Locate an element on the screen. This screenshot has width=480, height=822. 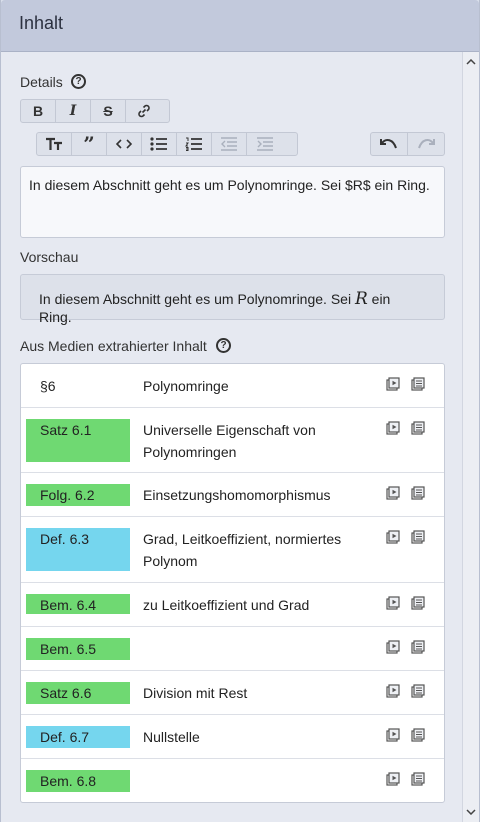
scroll-down-icon is located at coordinates (471, 812).